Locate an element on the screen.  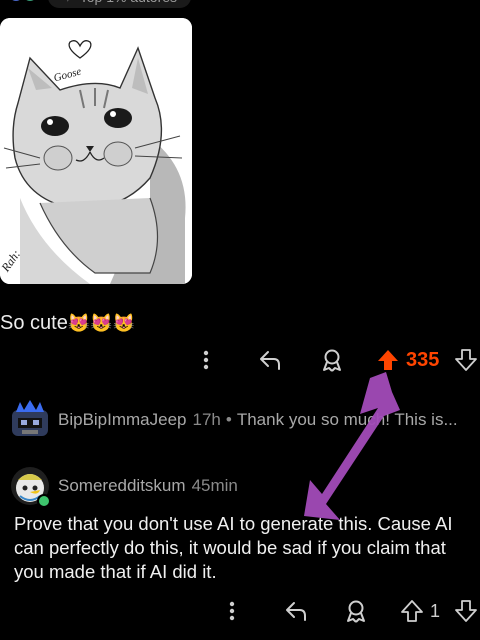
reply-username: Someredditskum is located at coordinates (122, 486).